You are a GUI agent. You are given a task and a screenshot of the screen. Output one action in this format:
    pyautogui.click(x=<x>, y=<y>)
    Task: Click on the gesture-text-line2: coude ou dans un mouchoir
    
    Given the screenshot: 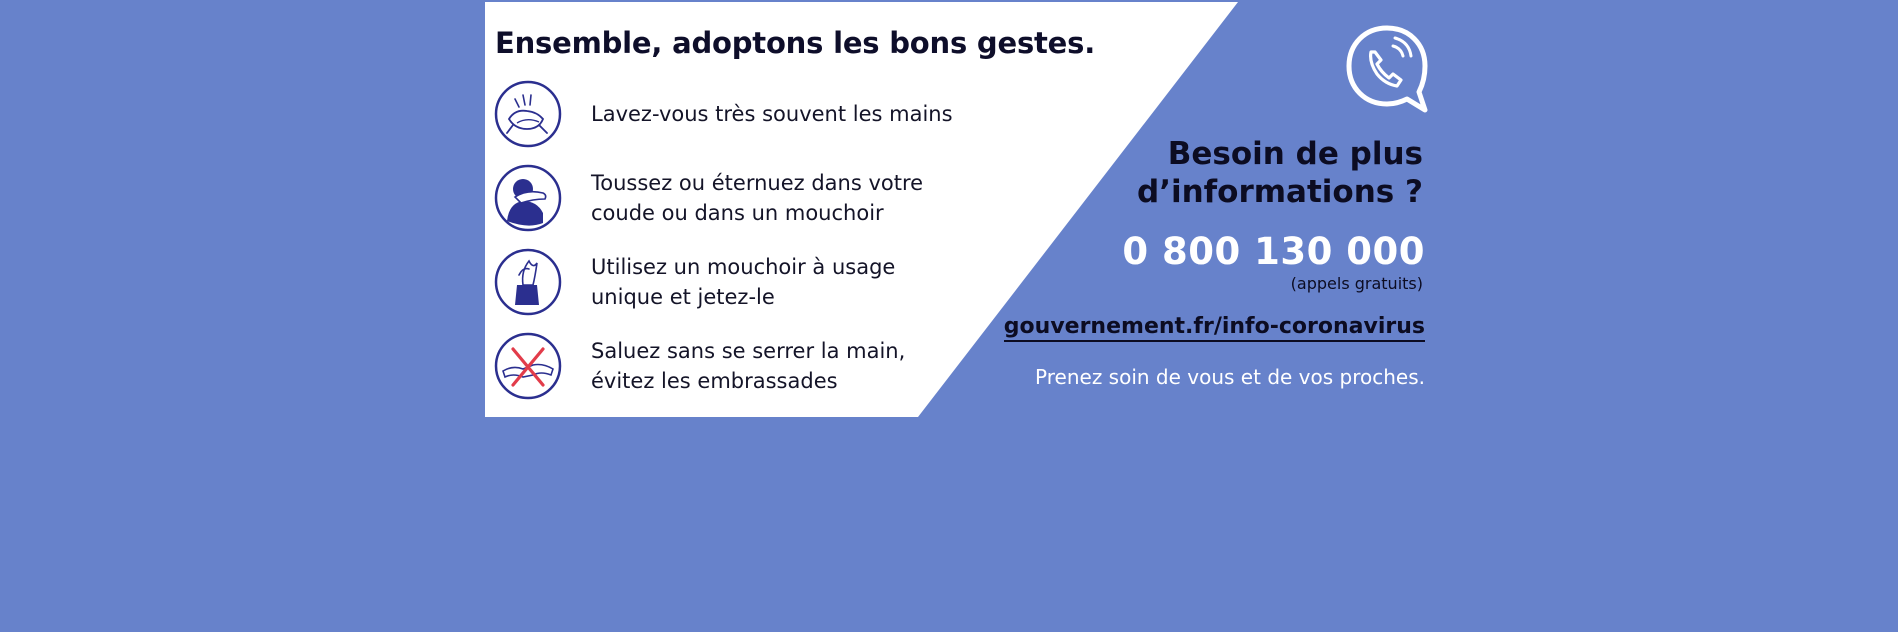 What is the action you would take?
    pyautogui.click(x=737, y=213)
    